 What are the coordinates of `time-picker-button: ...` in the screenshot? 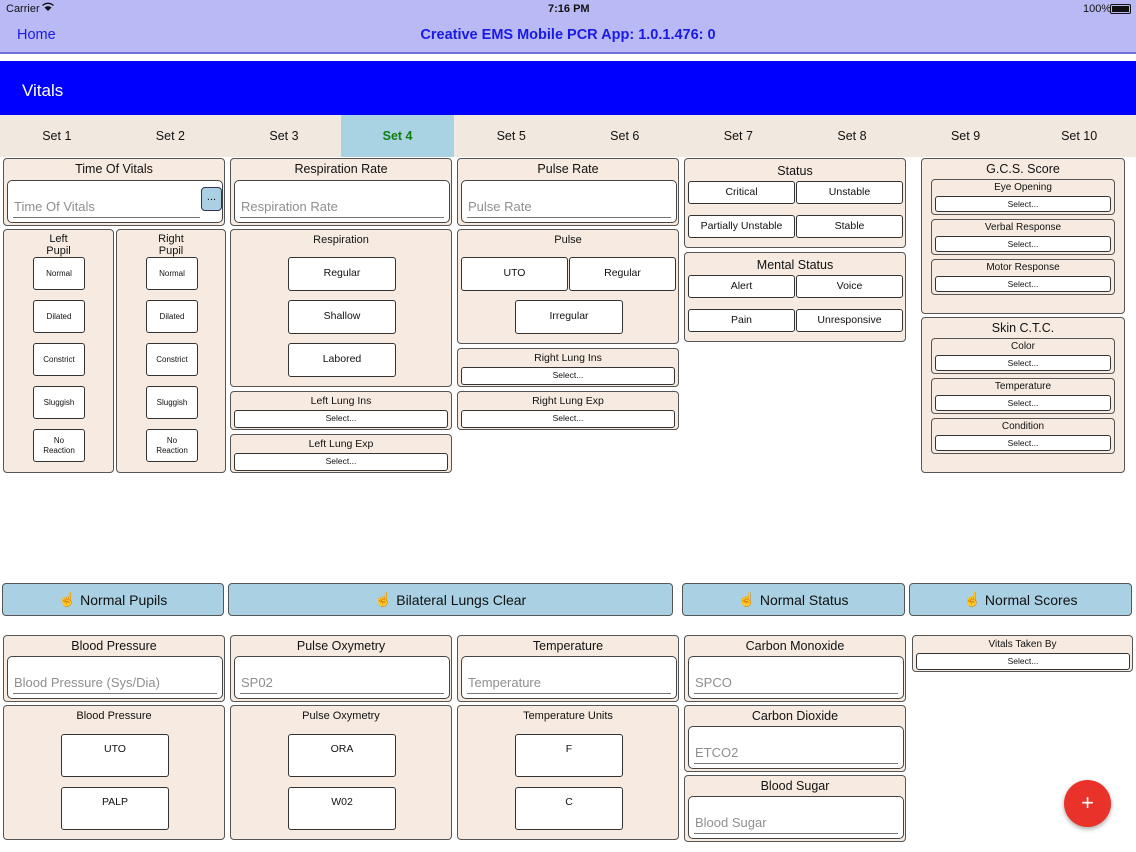 It's located at (211, 199).